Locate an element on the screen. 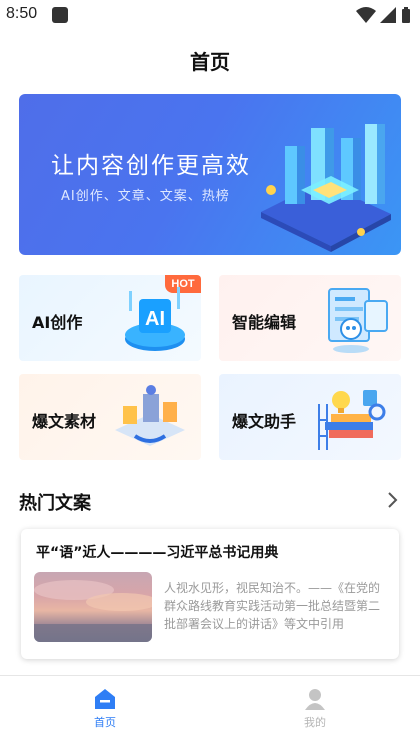 This screenshot has width=420, height=746. feature-card-viral-material: 爆文素材 is located at coordinates (110, 417).